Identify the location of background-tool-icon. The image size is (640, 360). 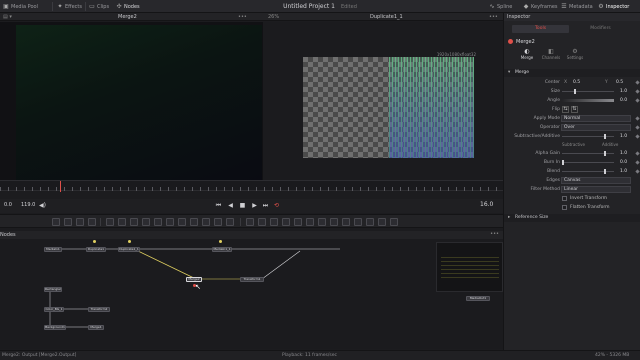
(56, 222).